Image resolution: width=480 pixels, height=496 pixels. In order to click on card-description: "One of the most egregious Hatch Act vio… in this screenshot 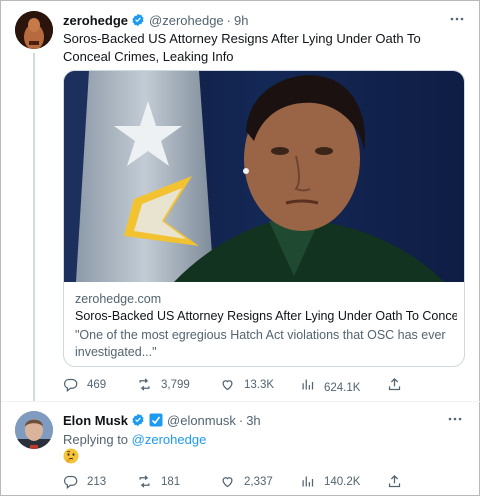, I will do `click(260, 343)`.